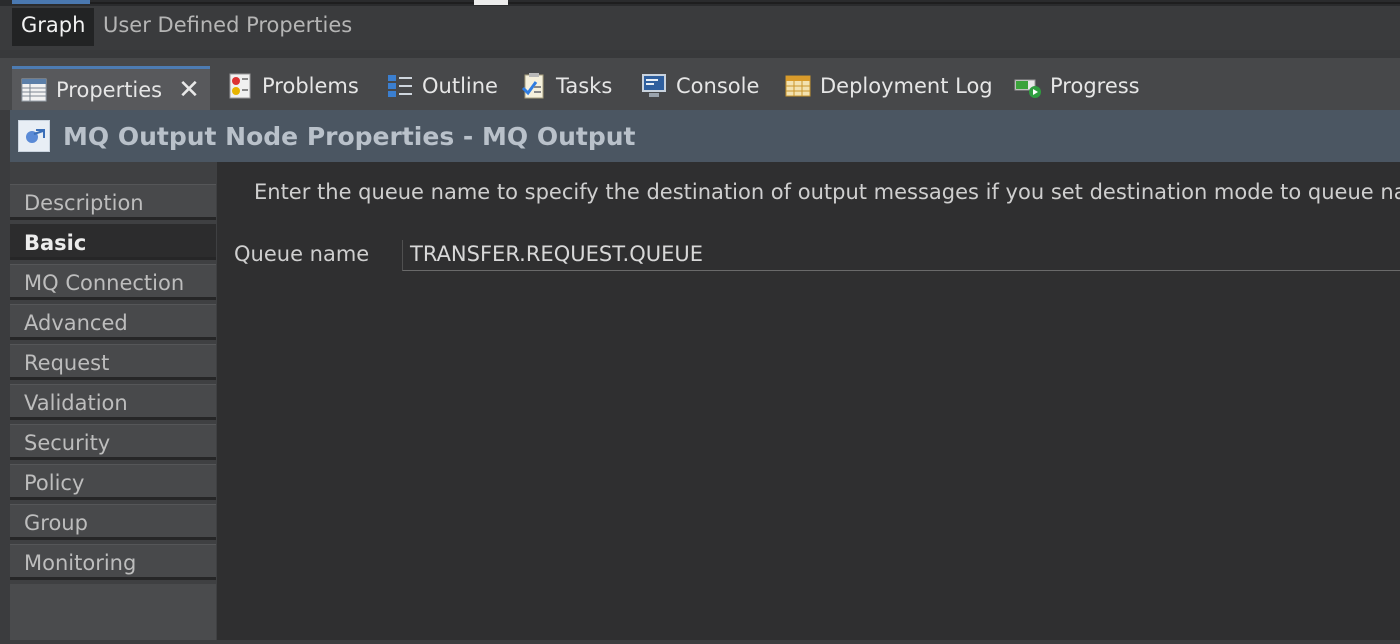  I want to click on tab-problems: Problems, so click(292, 86).